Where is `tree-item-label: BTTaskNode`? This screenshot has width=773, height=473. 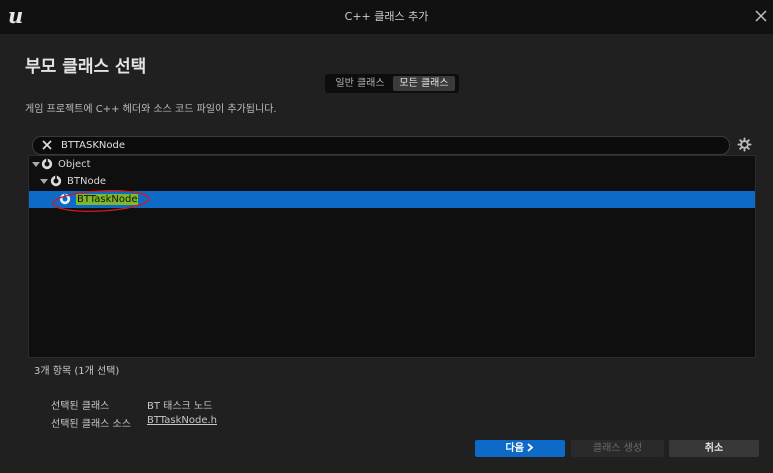
tree-item-label: BTTaskNode is located at coordinates (107, 199).